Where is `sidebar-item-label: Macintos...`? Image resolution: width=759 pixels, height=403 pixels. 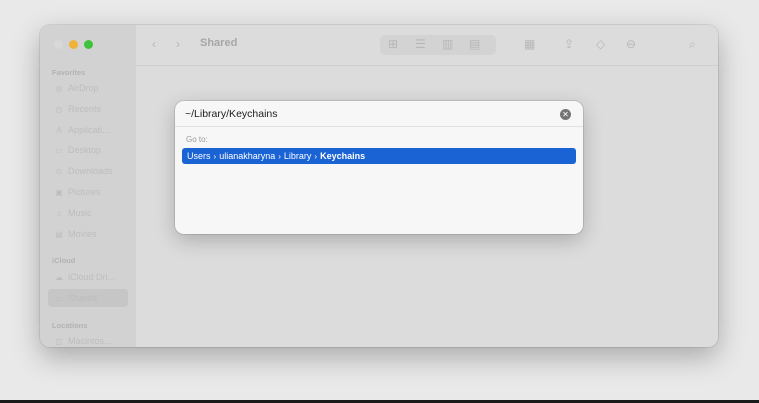
sidebar-item-label: Macintos... is located at coordinates (90, 341).